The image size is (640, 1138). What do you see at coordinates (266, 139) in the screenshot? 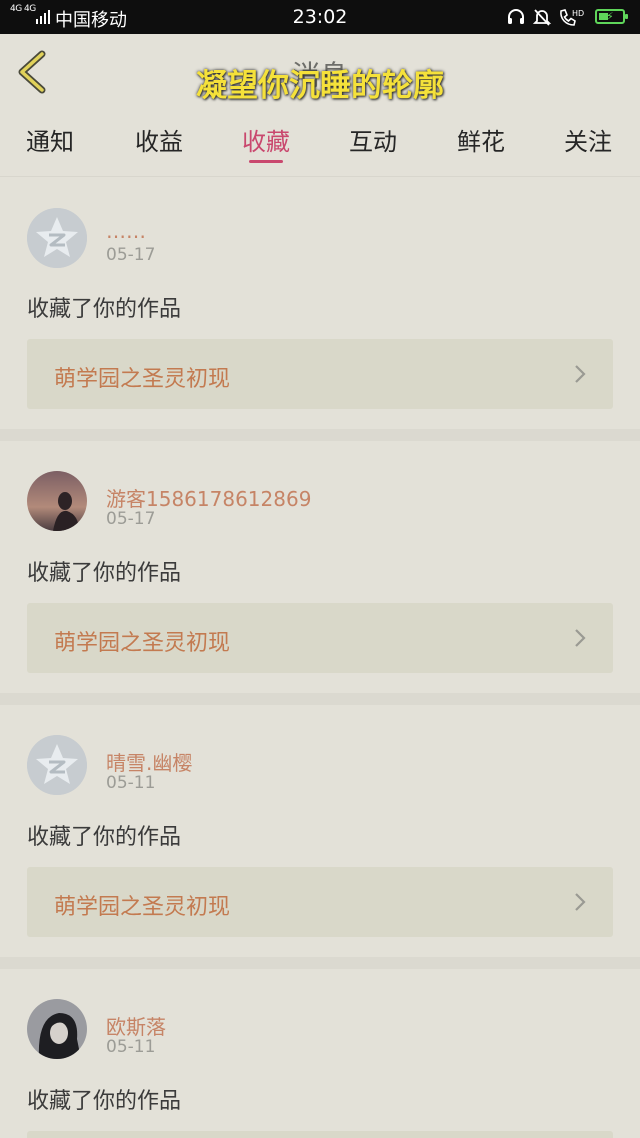
I see `tab-favorites: 收藏` at bounding box center [266, 139].